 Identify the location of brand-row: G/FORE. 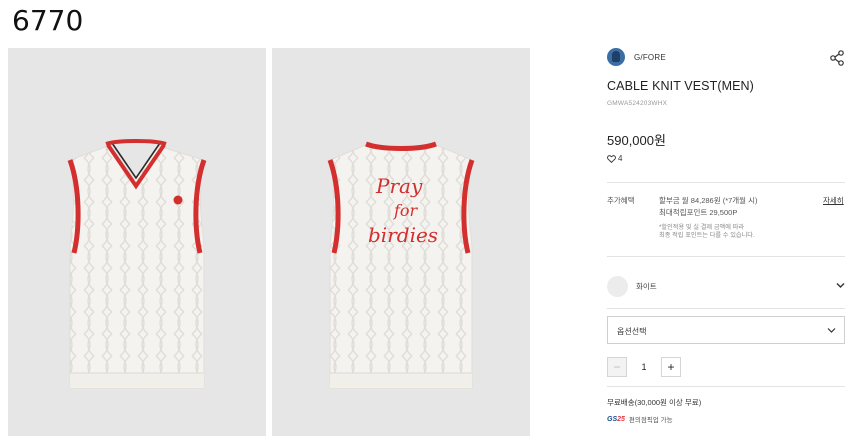
(636, 57).